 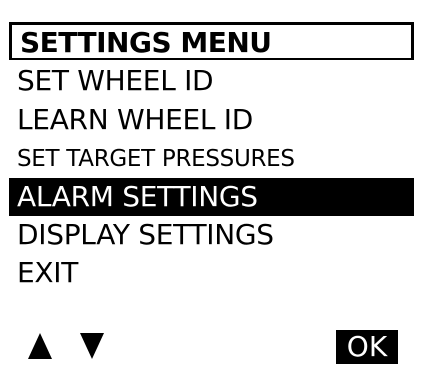 I want to click on menu-title: SETTINGS MENU, so click(x=146, y=42).